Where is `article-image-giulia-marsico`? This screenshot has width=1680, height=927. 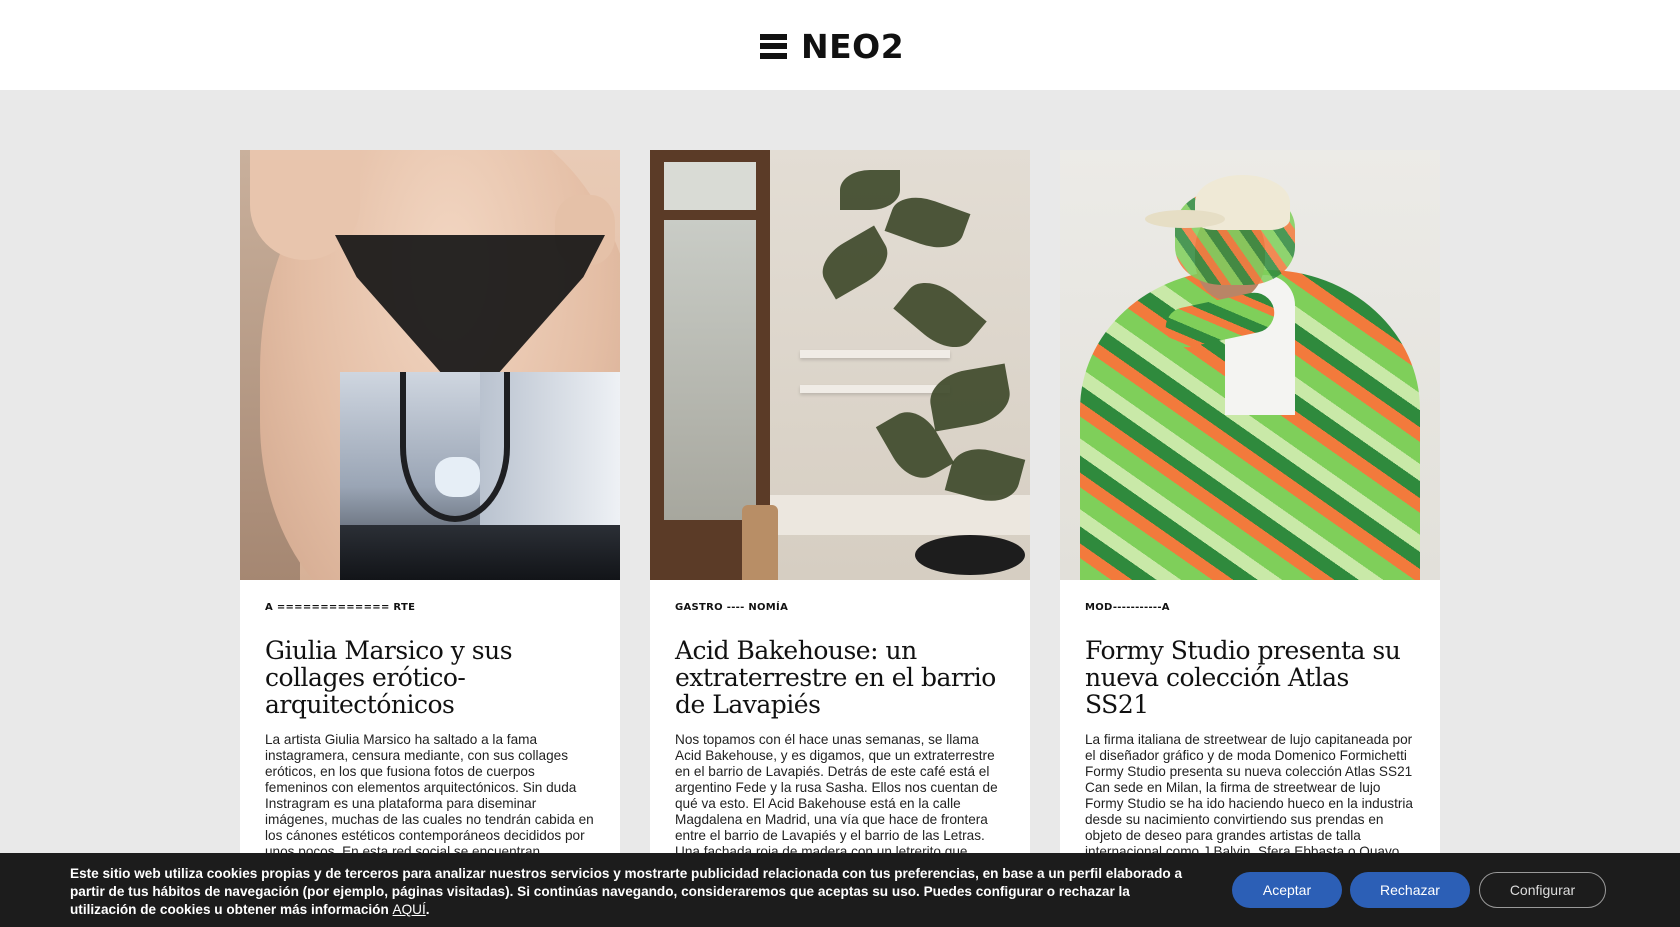
article-image-giulia-marsico is located at coordinates (430, 365).